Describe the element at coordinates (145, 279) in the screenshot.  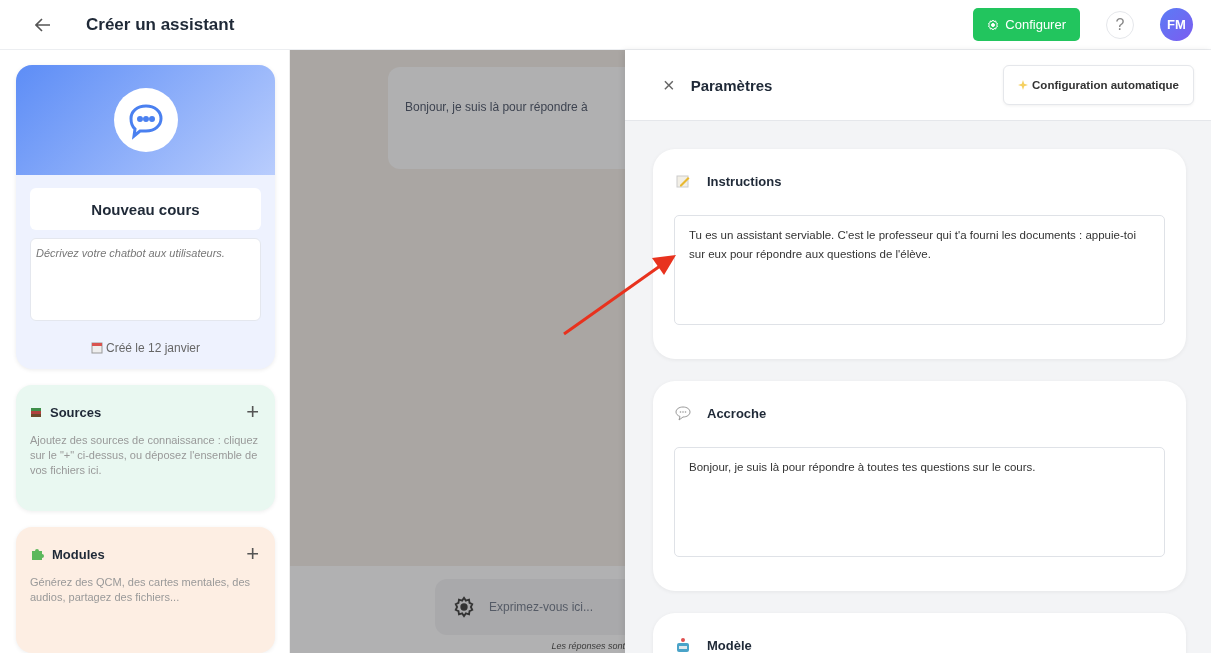
I see `description-field: Décrivez votre chatbot aux utilisateurs.` at that location.